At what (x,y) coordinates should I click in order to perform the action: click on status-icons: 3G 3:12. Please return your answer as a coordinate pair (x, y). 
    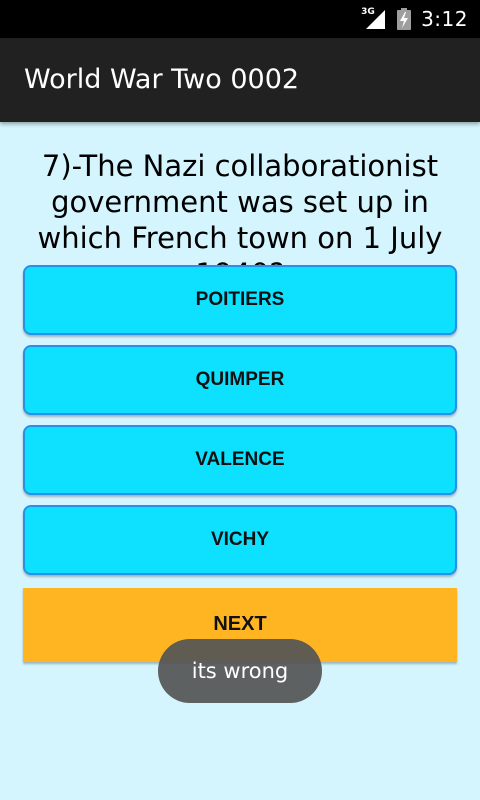
    Looking at the image, I should click on (414, 19).